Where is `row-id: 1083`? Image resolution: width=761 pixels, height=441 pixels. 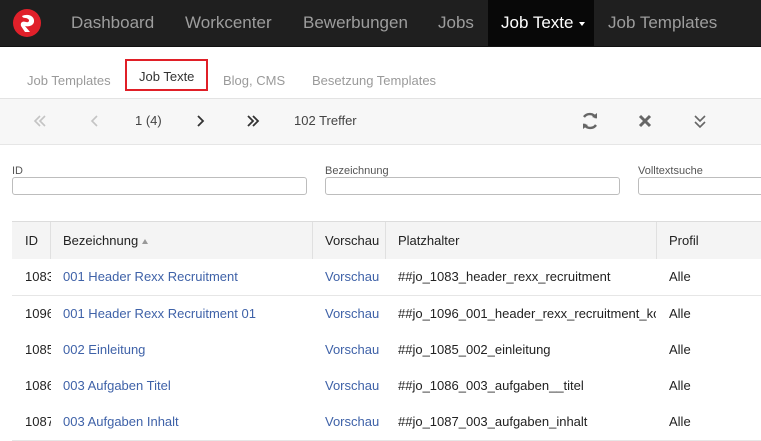 row-id: 1083 is located at coordinates (38, 276).